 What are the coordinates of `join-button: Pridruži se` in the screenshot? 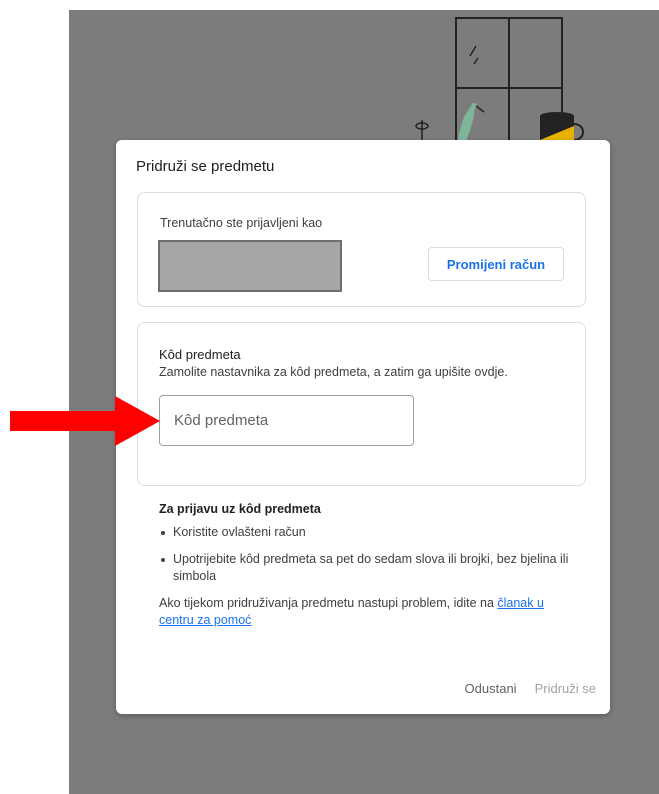 It's located at (565, 688).